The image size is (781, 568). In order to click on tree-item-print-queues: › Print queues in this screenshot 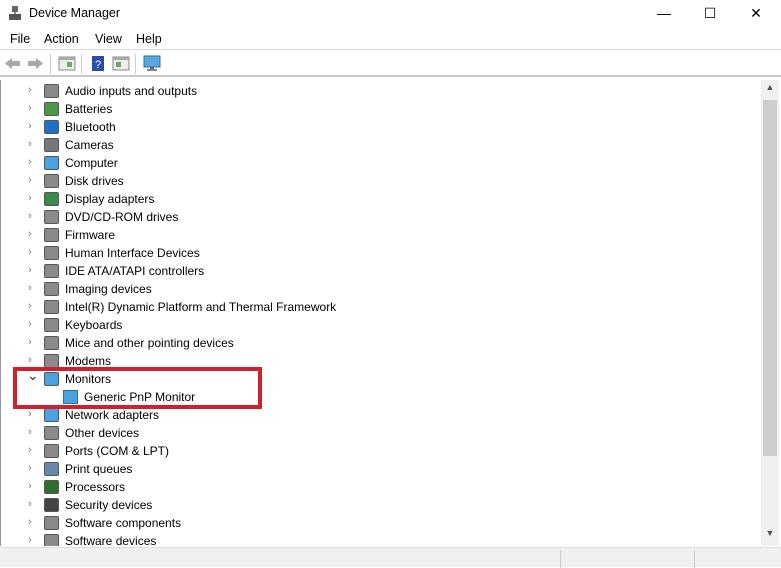, I will do `click(371, 469)`.